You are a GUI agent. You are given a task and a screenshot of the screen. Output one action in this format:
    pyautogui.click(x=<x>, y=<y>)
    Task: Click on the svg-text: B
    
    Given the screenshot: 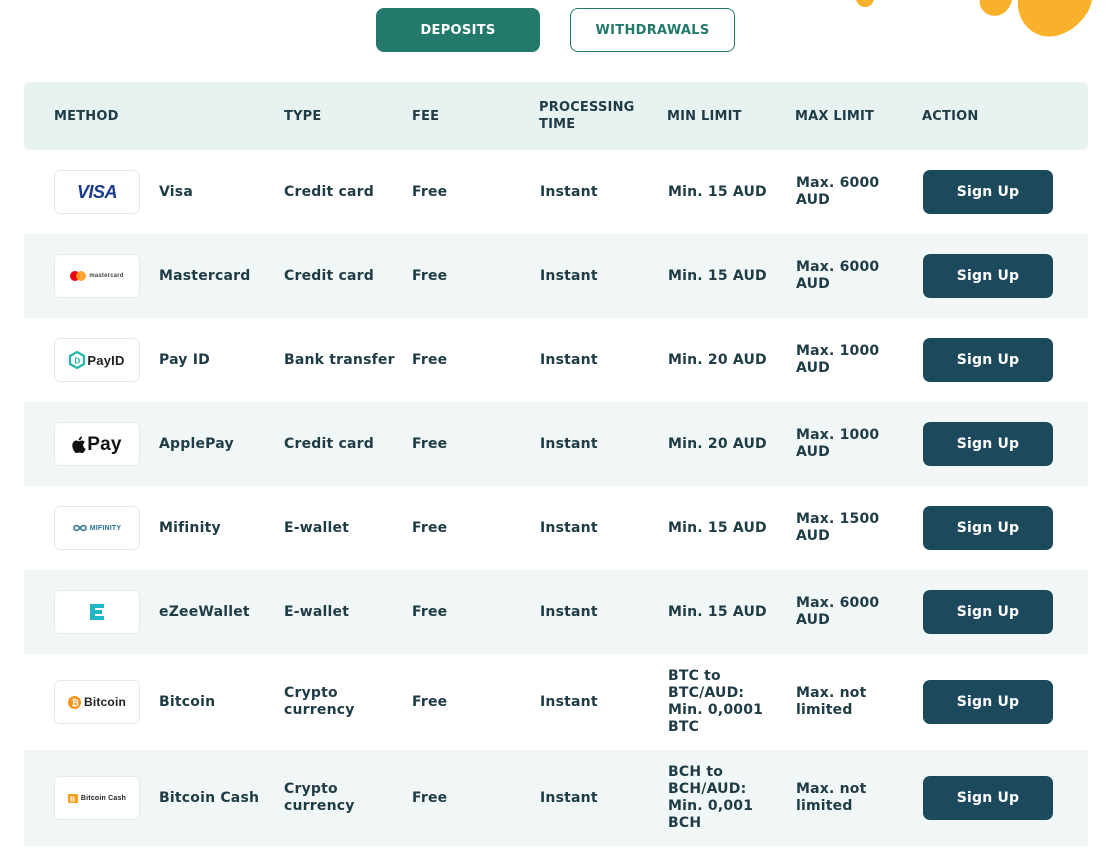 What is the action you would take?
    pyautogui.click(x=72, y=799)
    